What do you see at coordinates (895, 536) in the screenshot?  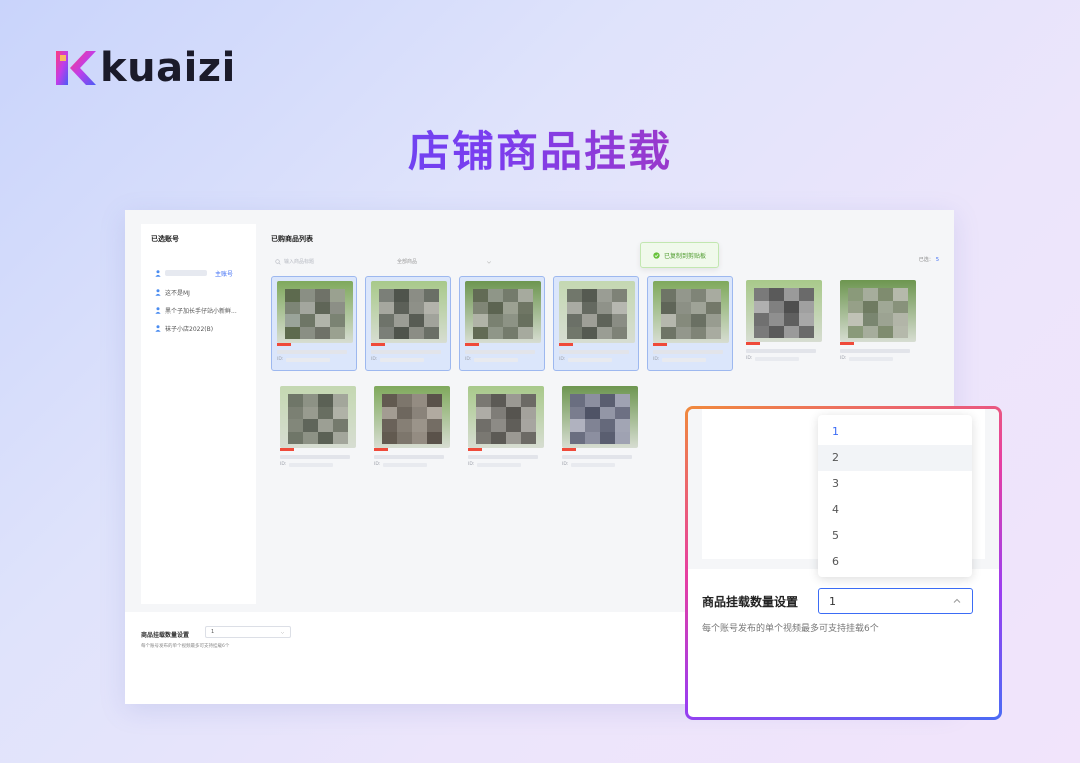 I see `quantity-option: 5` at bounding box center [895, 536].